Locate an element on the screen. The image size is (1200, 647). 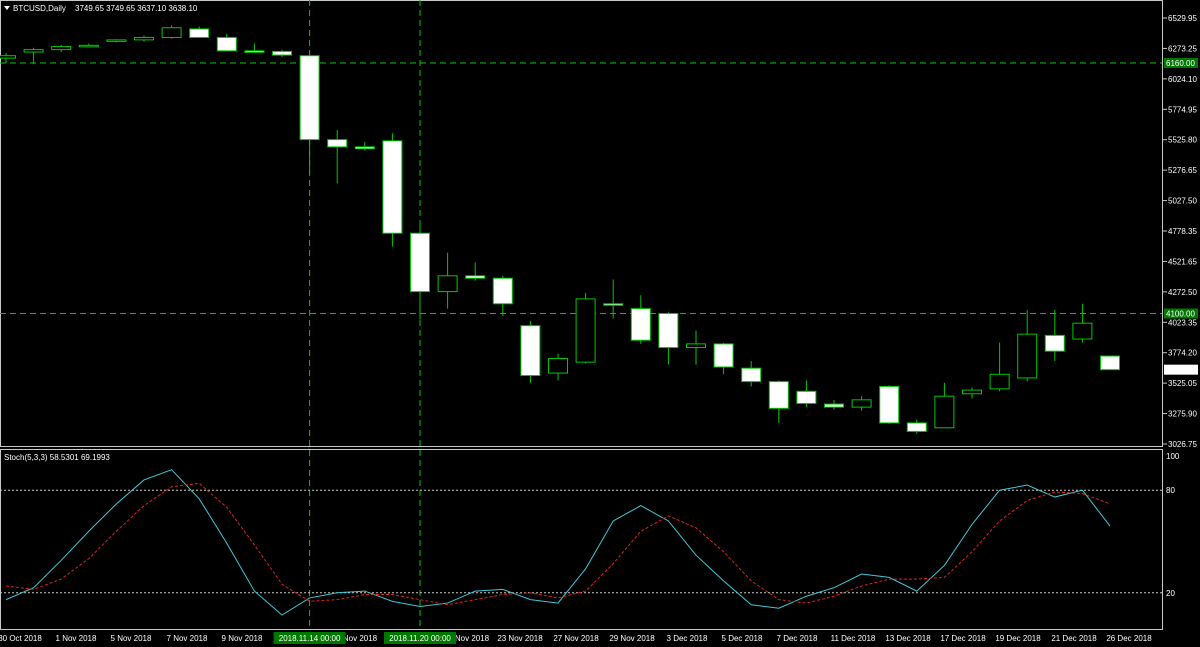
crosshair-date-label: 2018.11.20 00:00 is located at coordinates (420, 638).